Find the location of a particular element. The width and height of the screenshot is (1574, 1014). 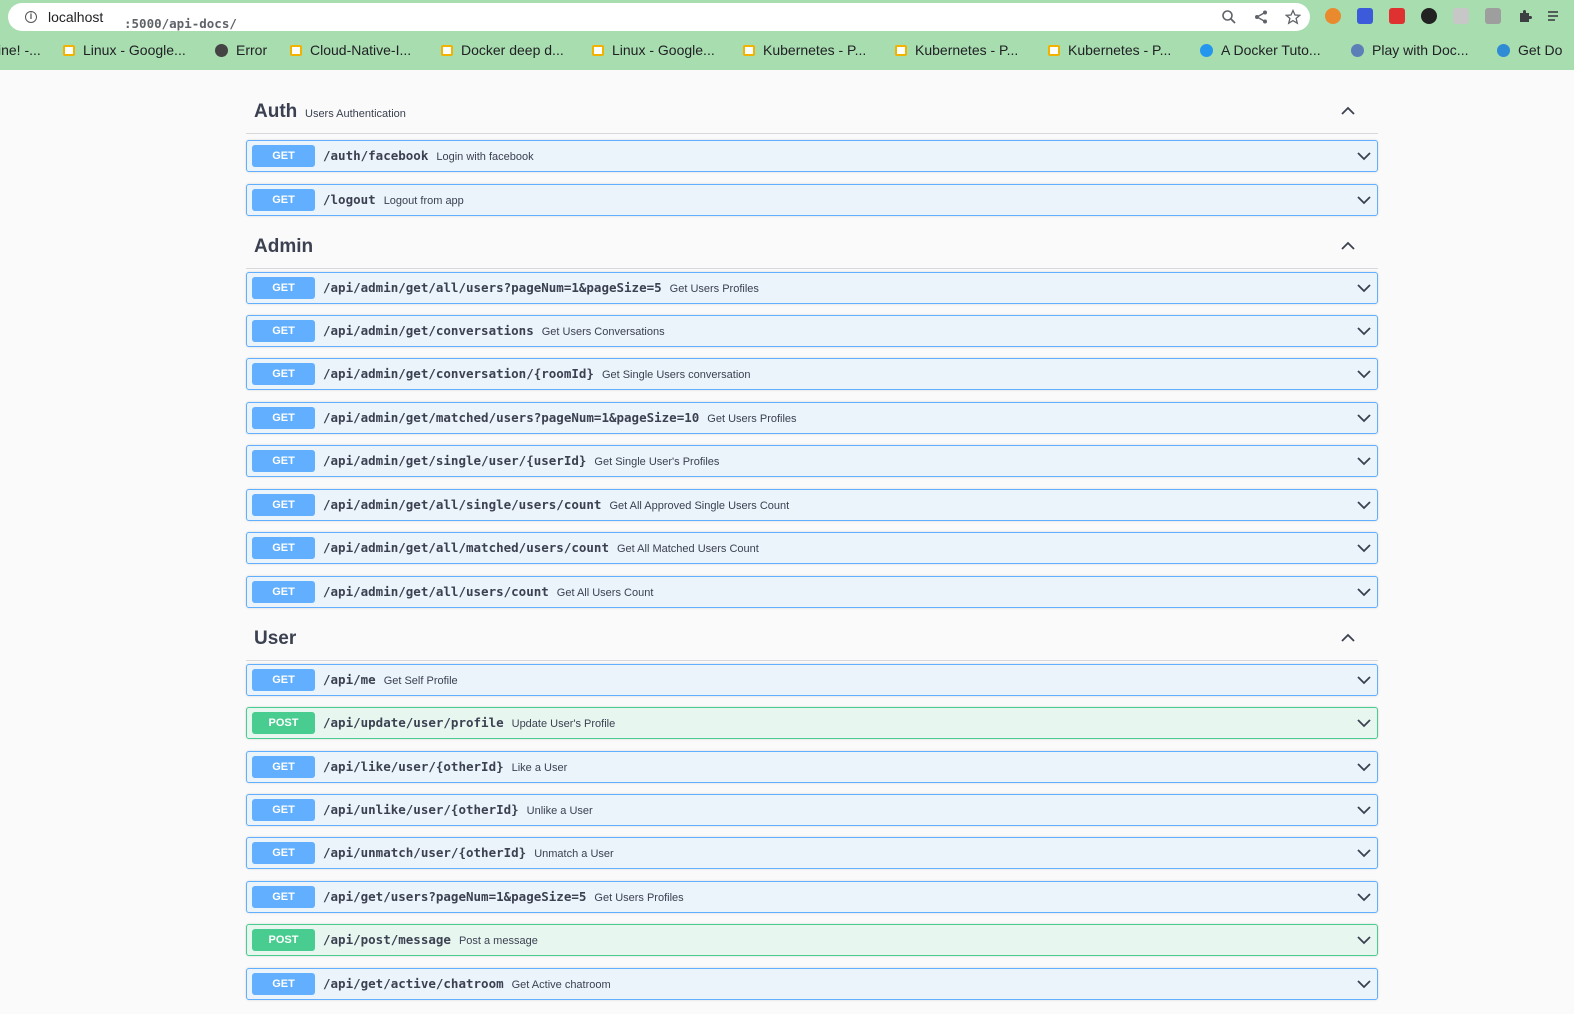

shield-extension-icon is located at coordinates (1429, 16).